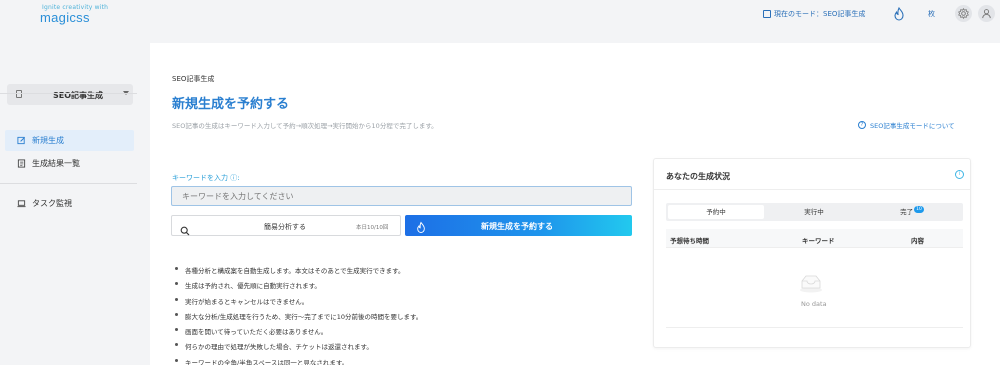 The height and width of the screenshot is (365, 1000). Describe the element at coordinates (298, 361) in the screenshot. I see `list-item: キーワードの全角/半角スペースは同一と見なされます。` at that location.